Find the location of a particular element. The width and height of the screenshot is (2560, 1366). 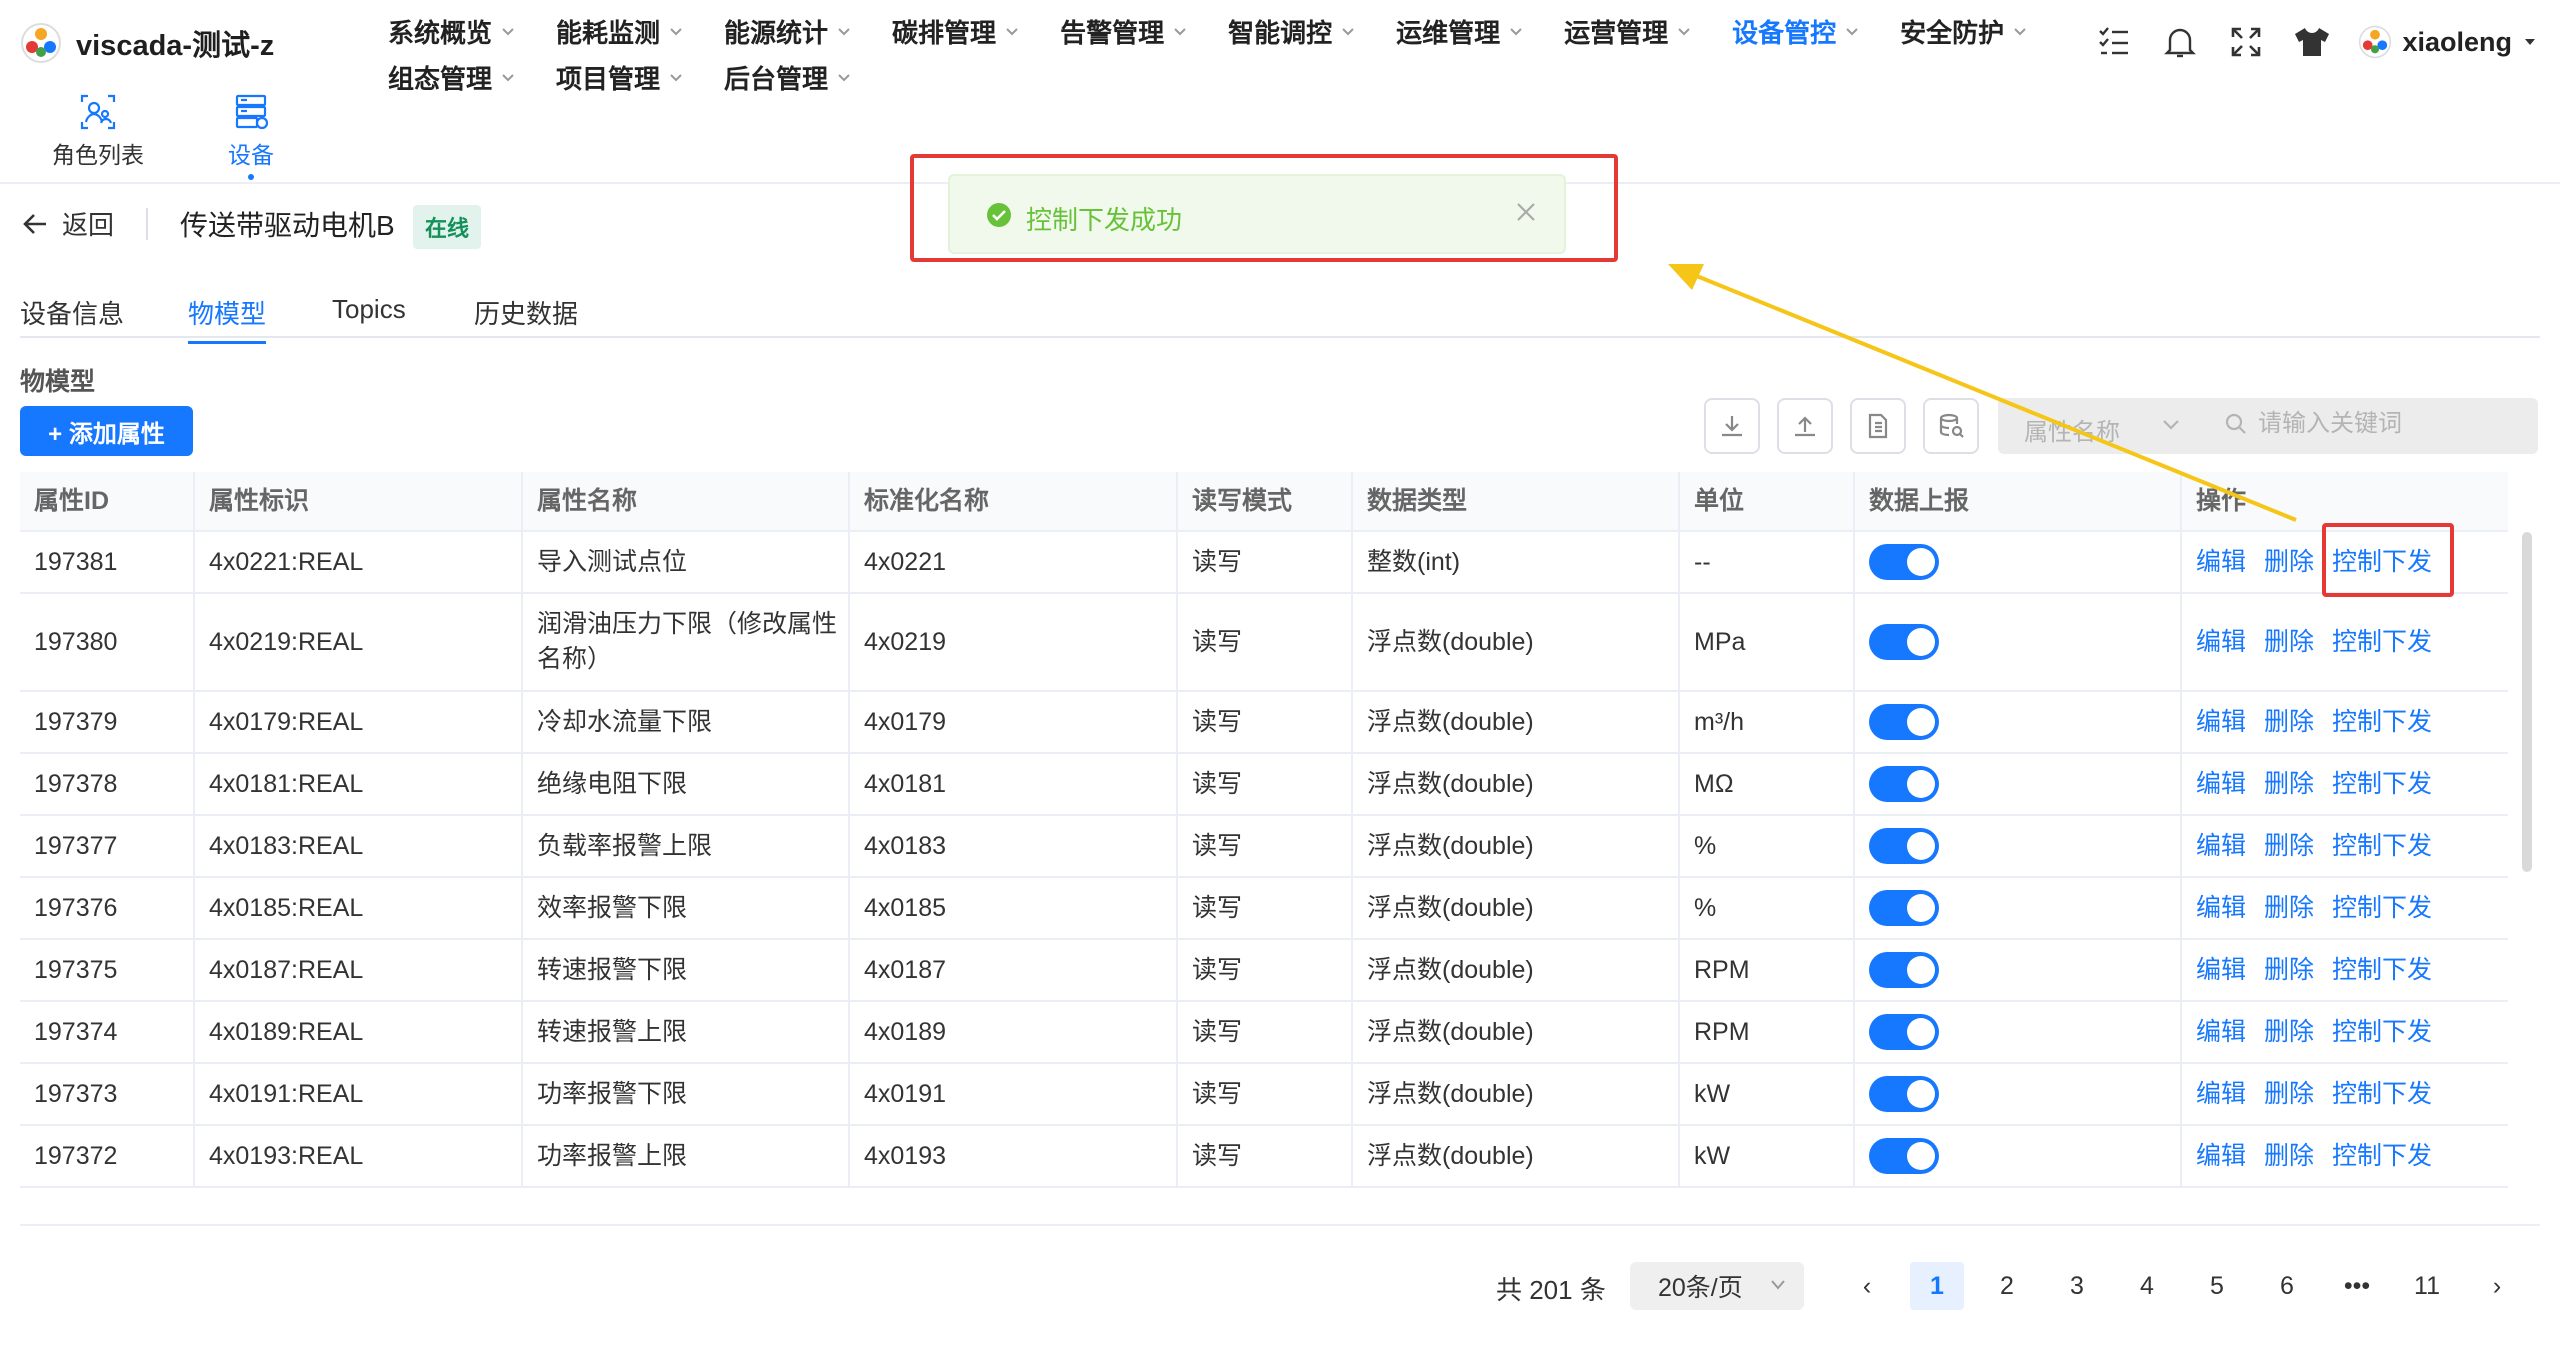

user-menu: xiaoleng is located at coordinates (2448, 42).